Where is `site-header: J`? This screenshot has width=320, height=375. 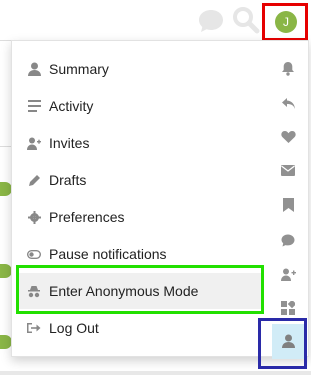
site-header: J is located at coordinates (155, 20).